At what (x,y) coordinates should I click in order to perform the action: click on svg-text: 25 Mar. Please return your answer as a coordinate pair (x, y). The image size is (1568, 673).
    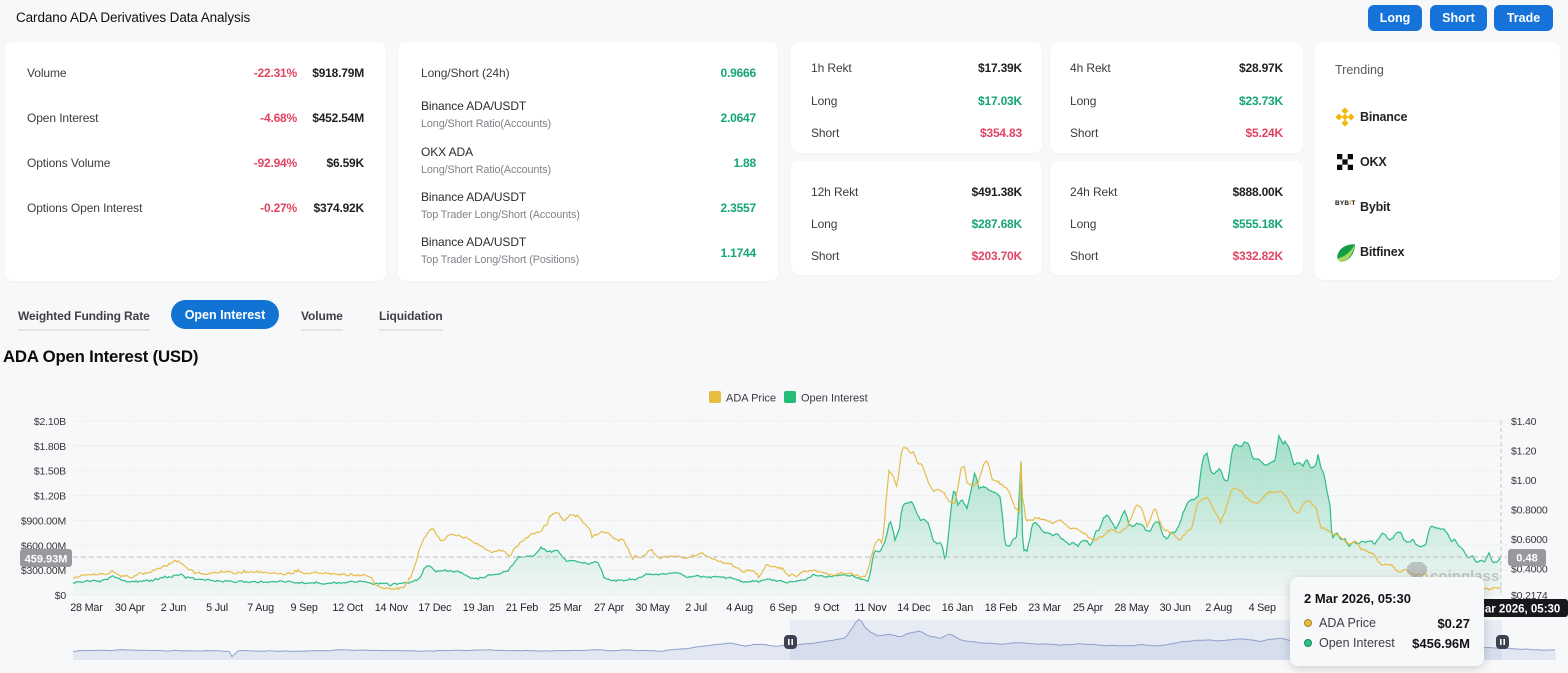
    Looking at the image, I should click on (565, 608).